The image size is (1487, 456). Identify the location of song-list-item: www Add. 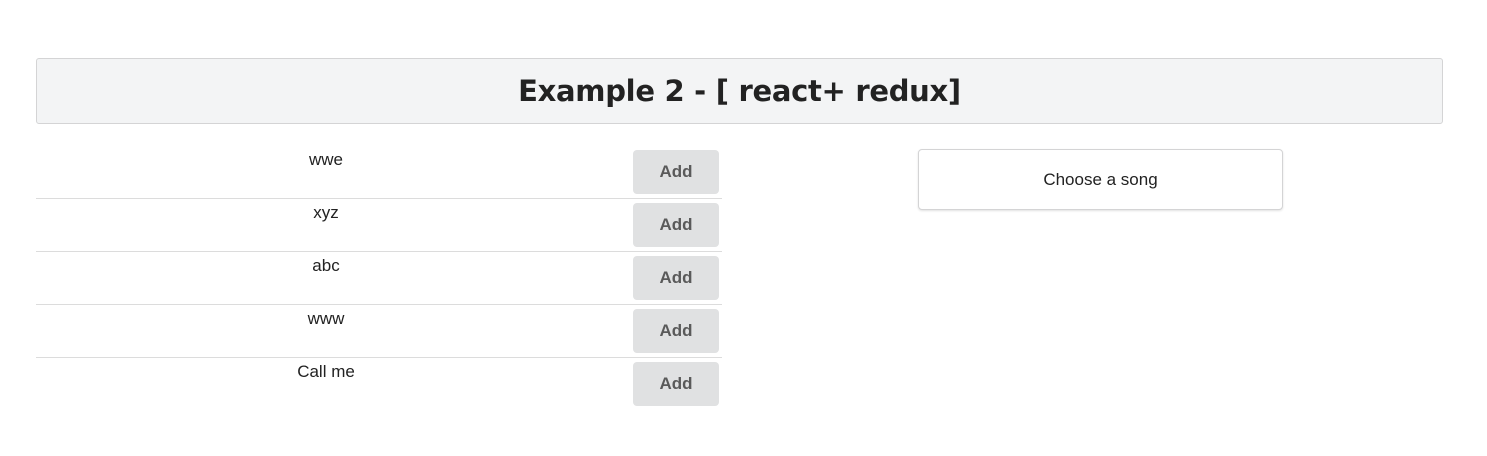
(379, 331).